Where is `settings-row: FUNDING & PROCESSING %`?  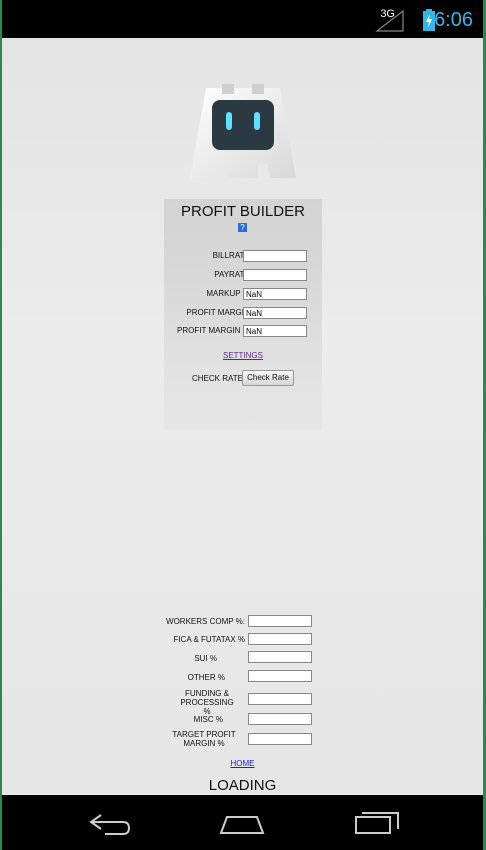 settings-row: FUNDING & PROCESSING % is located at coordinates (242, 702).